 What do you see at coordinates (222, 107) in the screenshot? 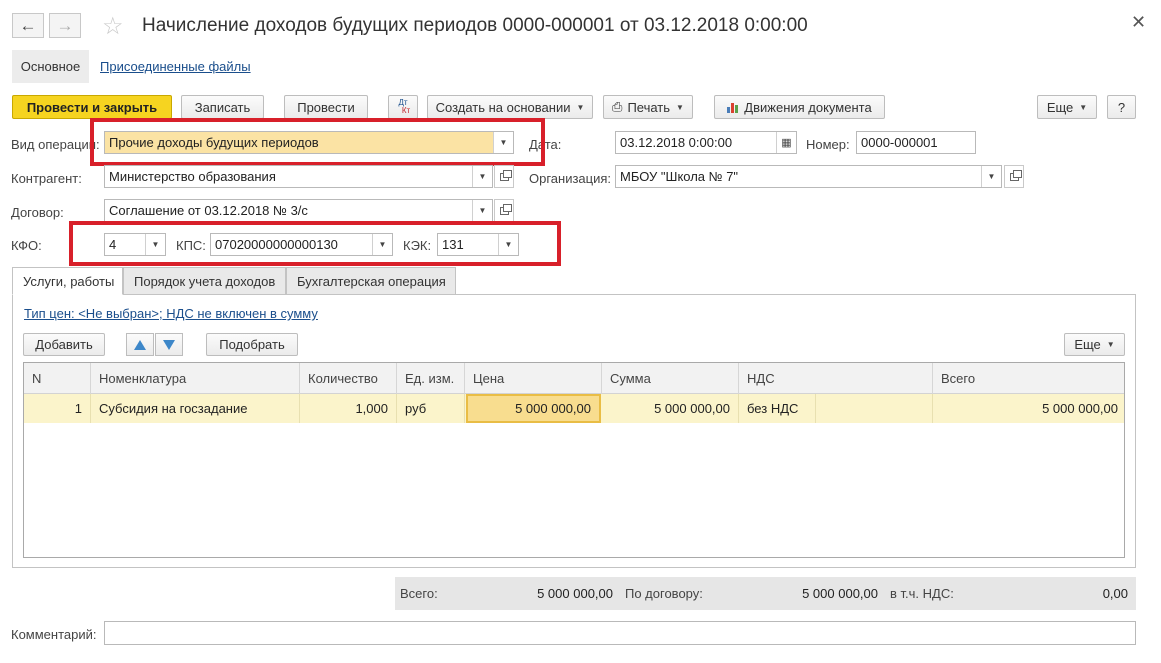
I see `save-button: Записать` at bounding box center [222, 107].